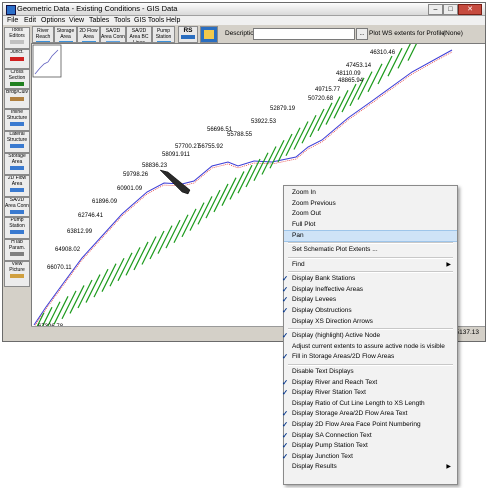  What do you see at coordinates (369, 311) in the screenshot?
I see `menu-item-display-obstructions: ✓ Display Obstructions` at bounding box center [369, 311].